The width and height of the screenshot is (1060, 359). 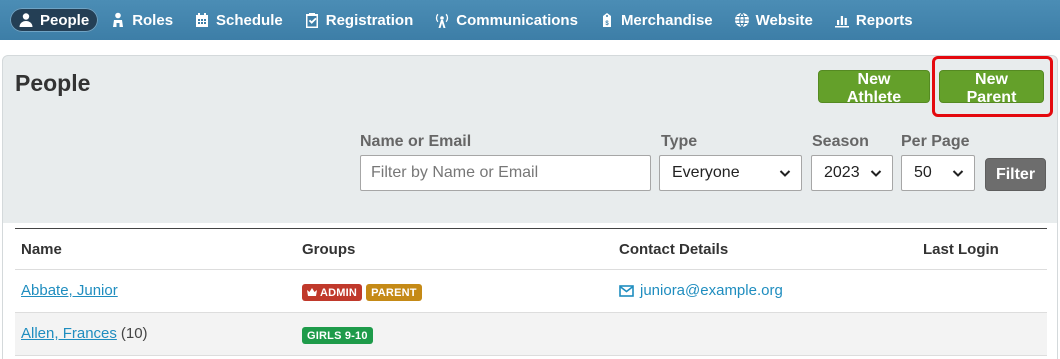 What do you see at coordinates (626, 290) in the screenshot?
I see `envelope-icon` at bounding box center [626, 290].